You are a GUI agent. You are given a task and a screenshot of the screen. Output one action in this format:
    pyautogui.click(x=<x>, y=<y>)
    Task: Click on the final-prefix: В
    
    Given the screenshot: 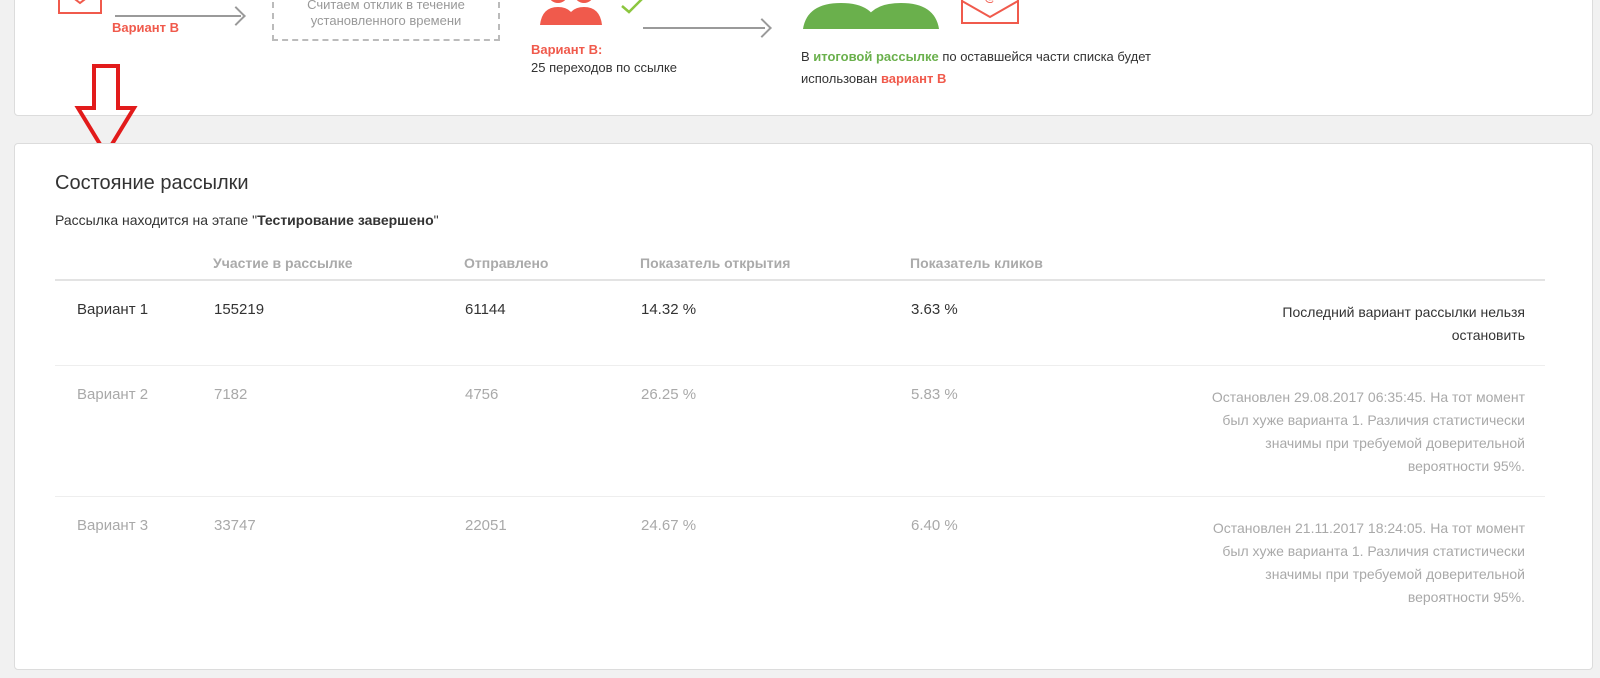 What is the action you would take?
    pyautogui.click(x=807, y=56)
    